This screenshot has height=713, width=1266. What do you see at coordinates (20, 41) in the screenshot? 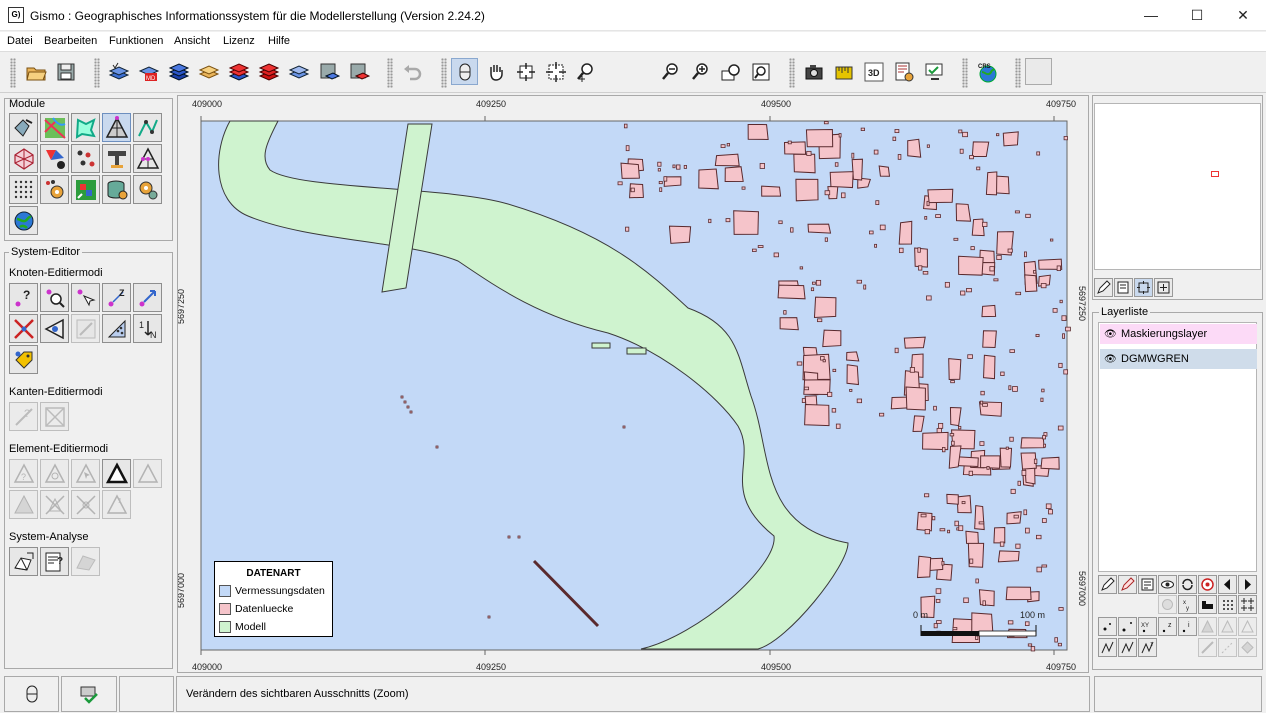
I see `menu-datei: Datei` at bounding box center [20, 41].